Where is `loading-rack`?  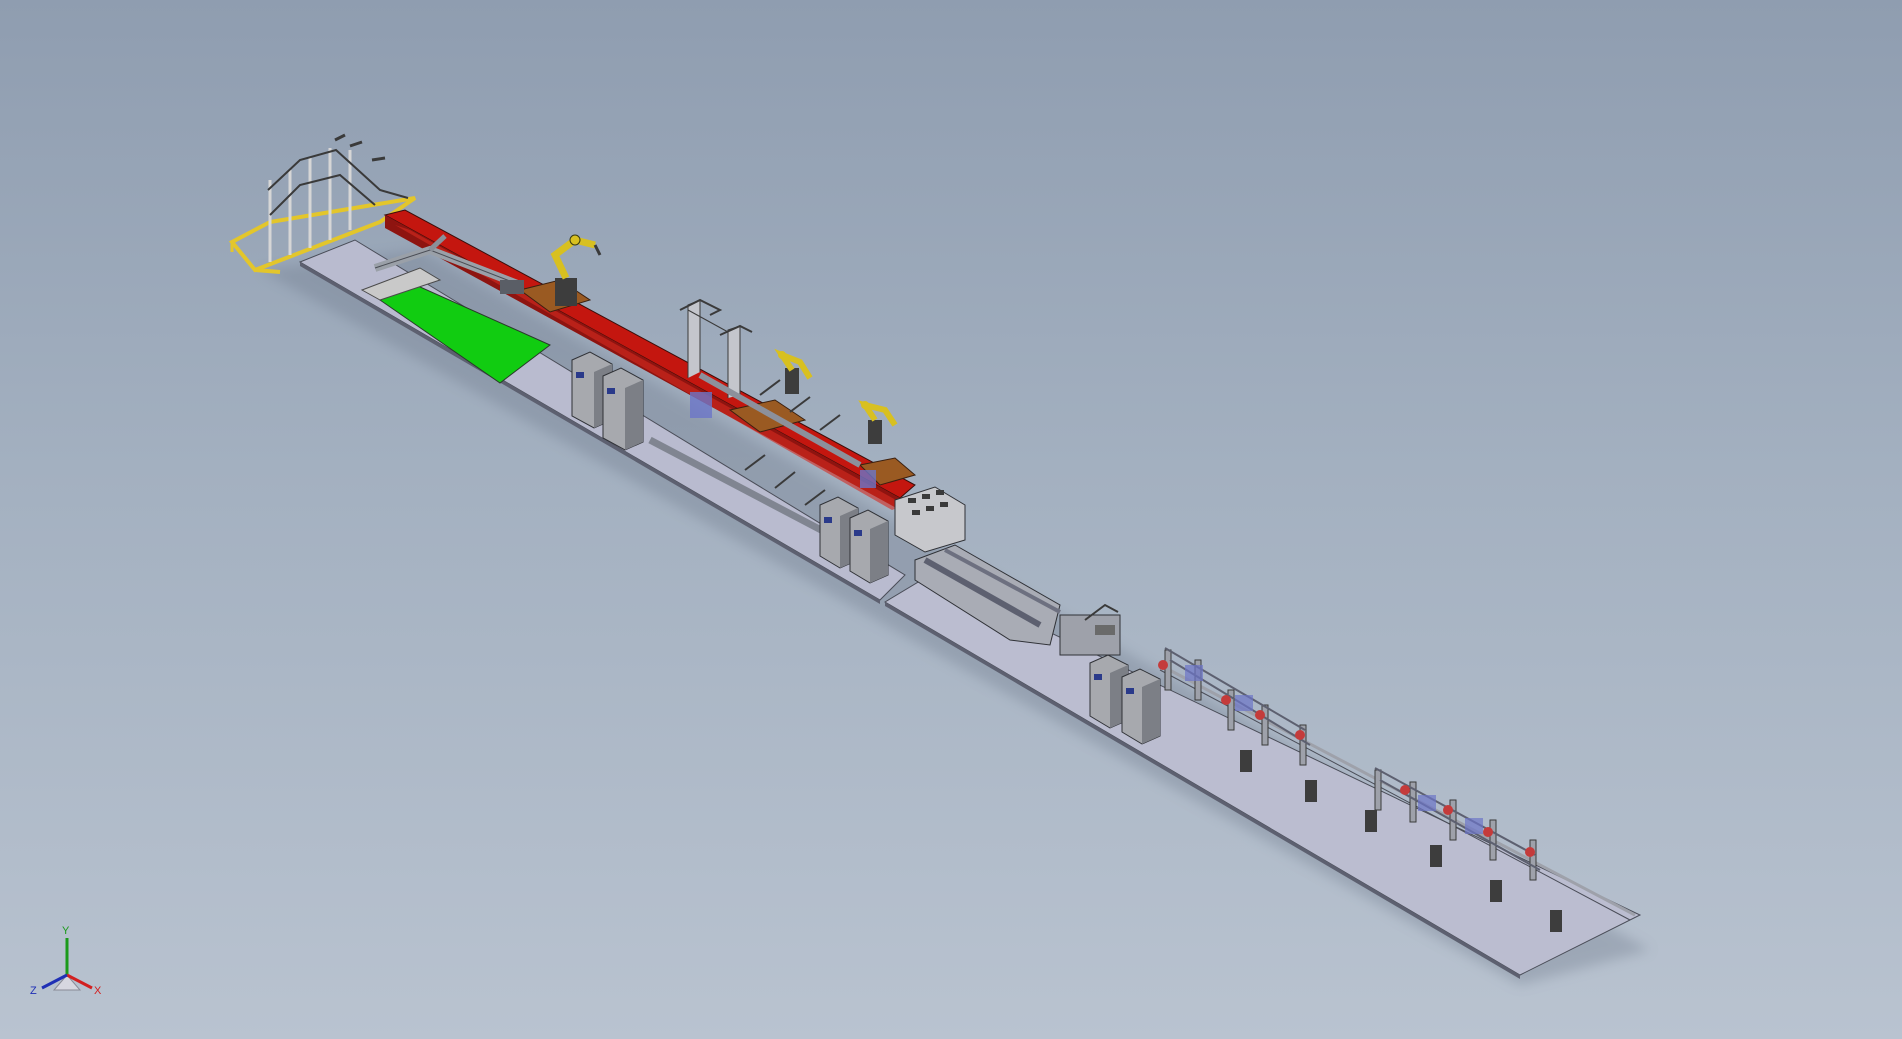 loading-rack is located at coordinates (322, 203).